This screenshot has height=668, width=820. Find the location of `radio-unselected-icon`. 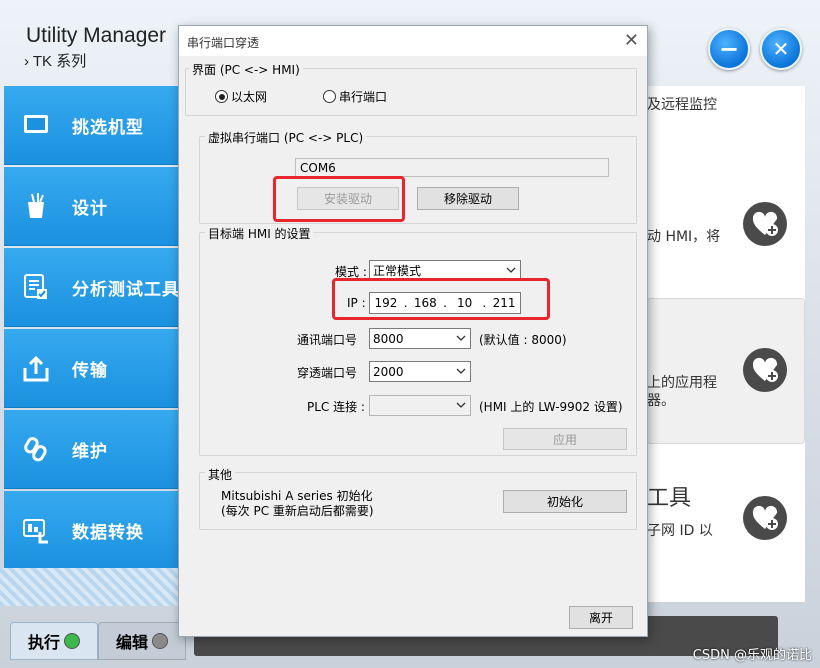

radio-unselected-icon is located at coordinates (329, 96).